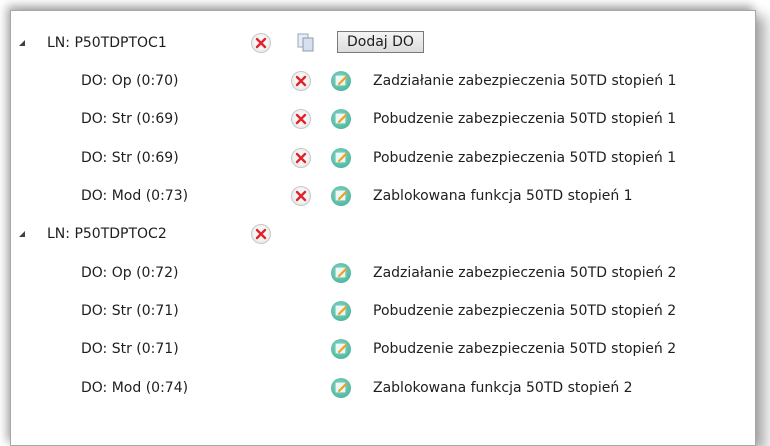 Image resolution: width=770 pixels, height=446 pixels. I want to click on do-label: DO: Op (0:70), so click(130, 81).